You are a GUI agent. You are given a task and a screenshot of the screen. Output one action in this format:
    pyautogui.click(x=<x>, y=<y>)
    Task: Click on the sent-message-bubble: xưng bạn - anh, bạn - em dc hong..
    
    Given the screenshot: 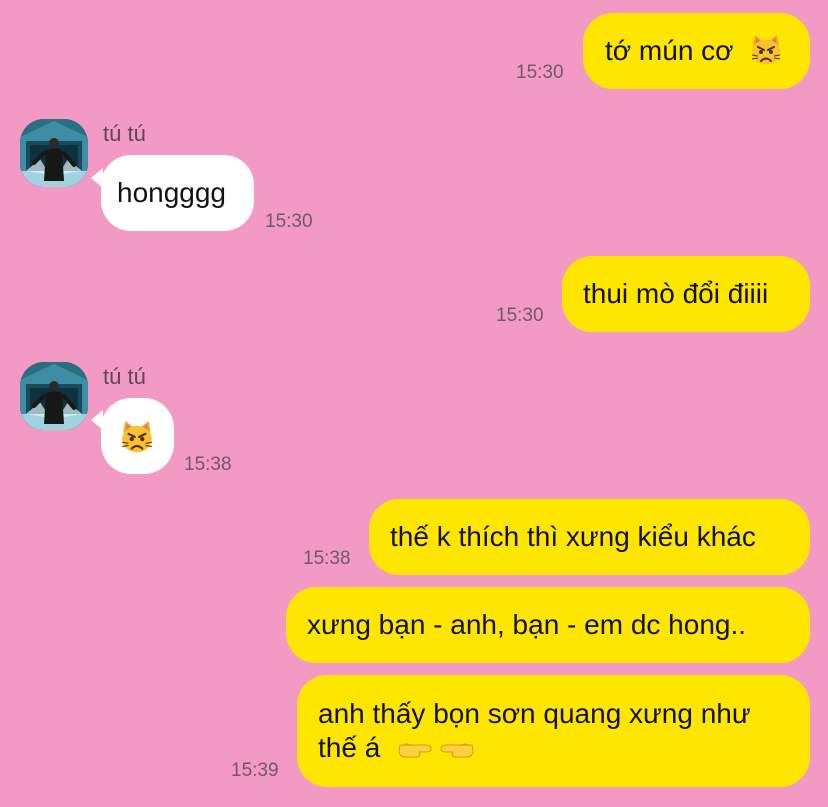 What is the action you would take?
    pyautogui.click(x=548, y=625)
    